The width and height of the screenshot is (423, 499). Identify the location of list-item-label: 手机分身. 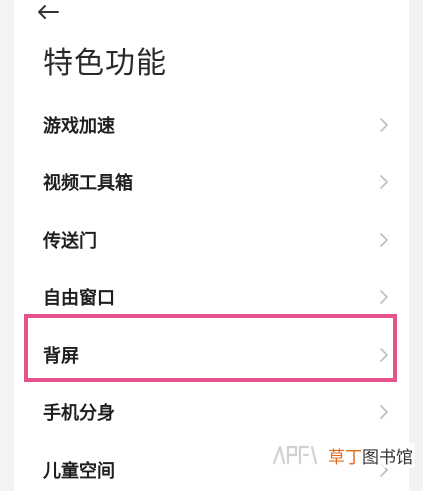
(79, 414).